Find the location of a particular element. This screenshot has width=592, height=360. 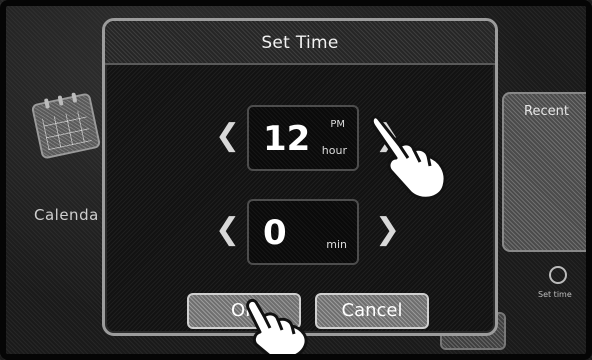

cancel-button: Cancel is located at coordinates (372, 311).